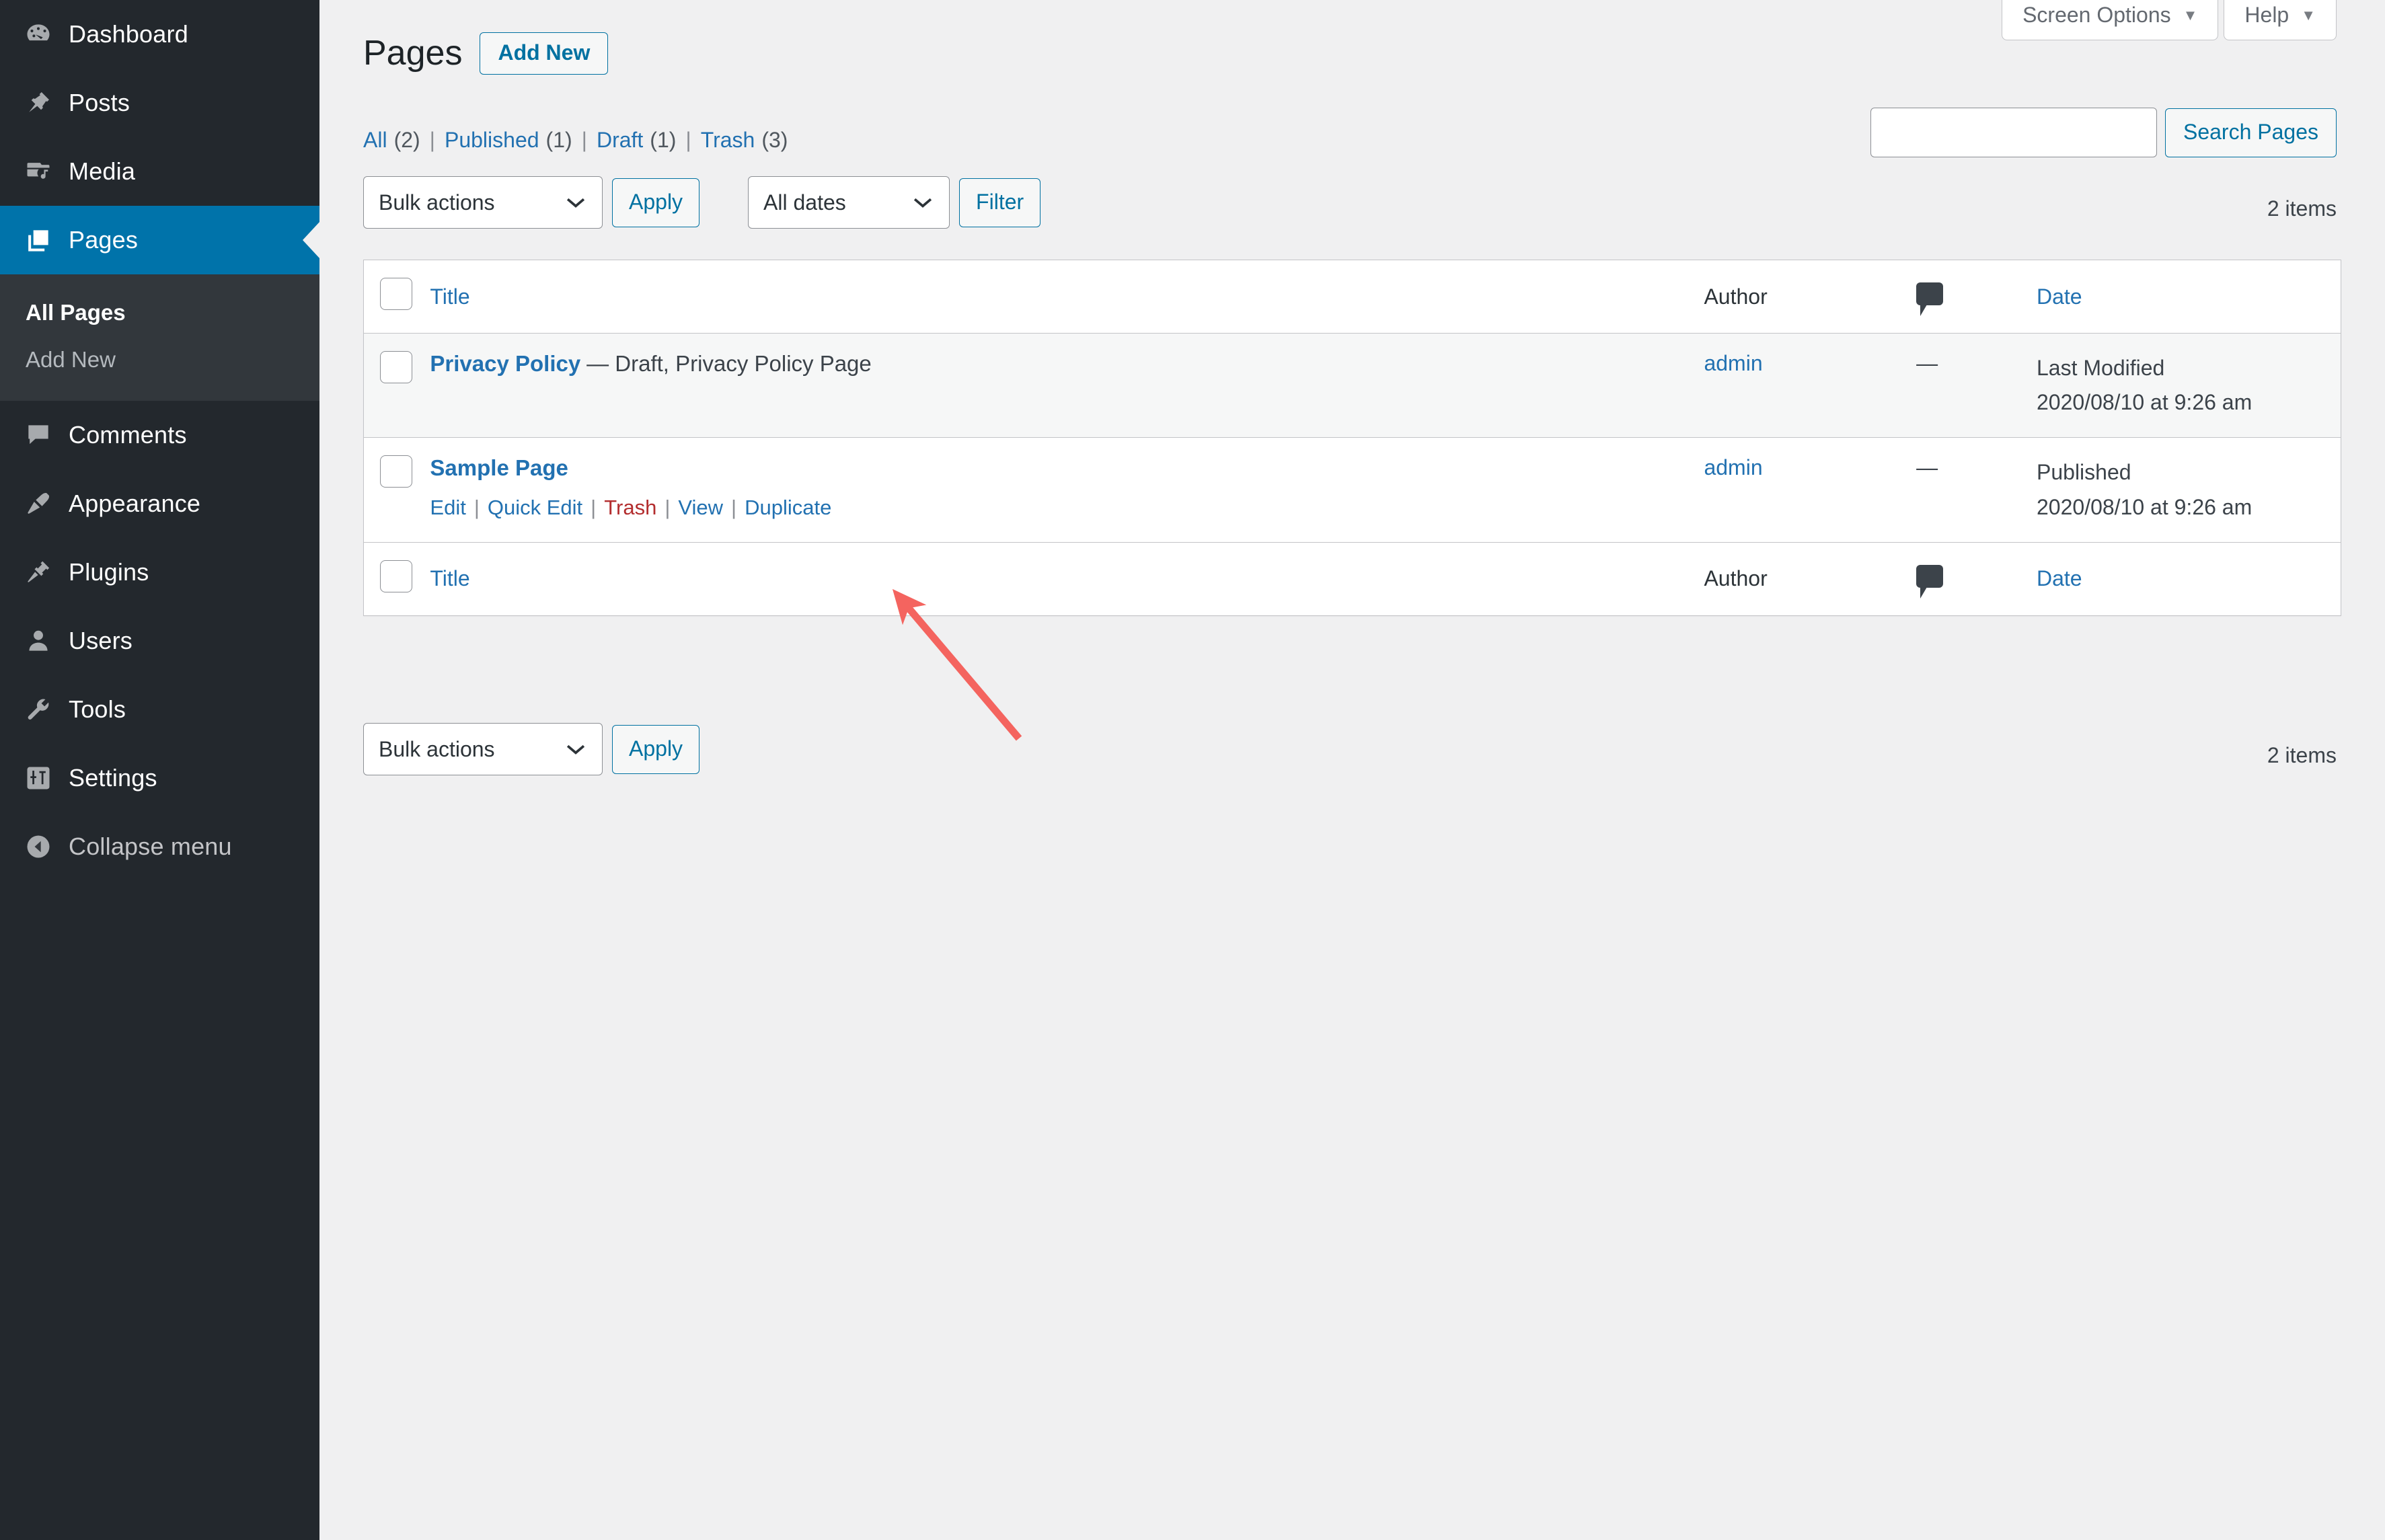 The height and width of the screenshot is (1540, 2385). I want to click on sort-date-link: Date, so click(2059, 297).